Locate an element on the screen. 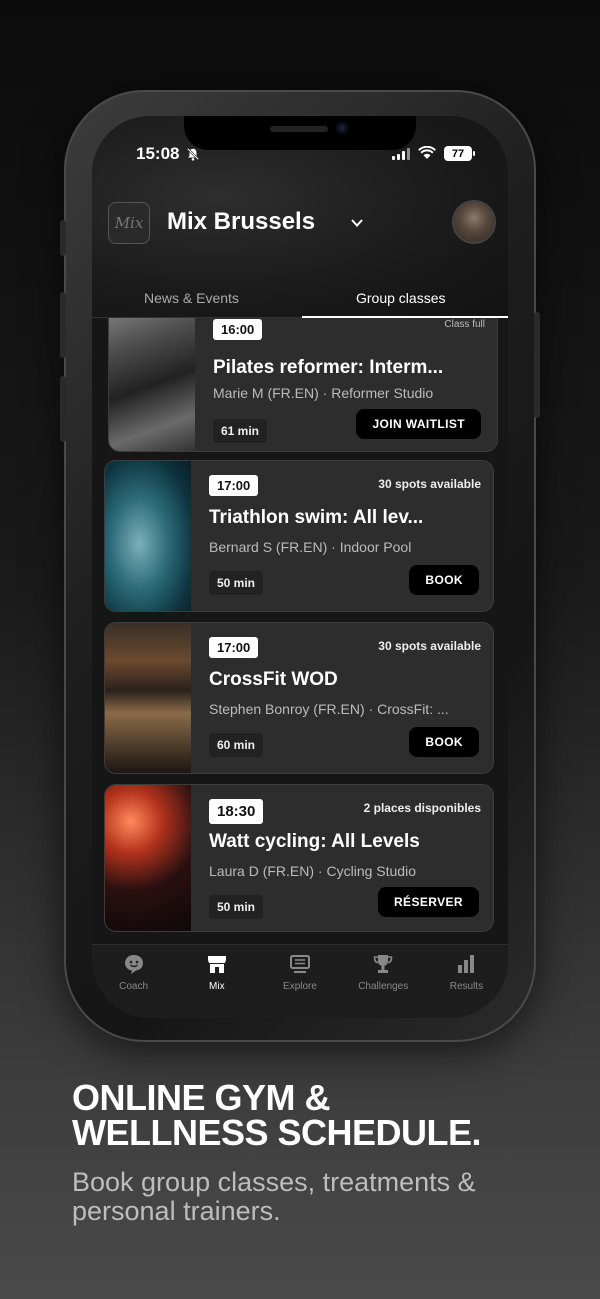 The height and width of the screenshot is (1299, 600). nav-label: Explore is located at coordinates (300, 986).